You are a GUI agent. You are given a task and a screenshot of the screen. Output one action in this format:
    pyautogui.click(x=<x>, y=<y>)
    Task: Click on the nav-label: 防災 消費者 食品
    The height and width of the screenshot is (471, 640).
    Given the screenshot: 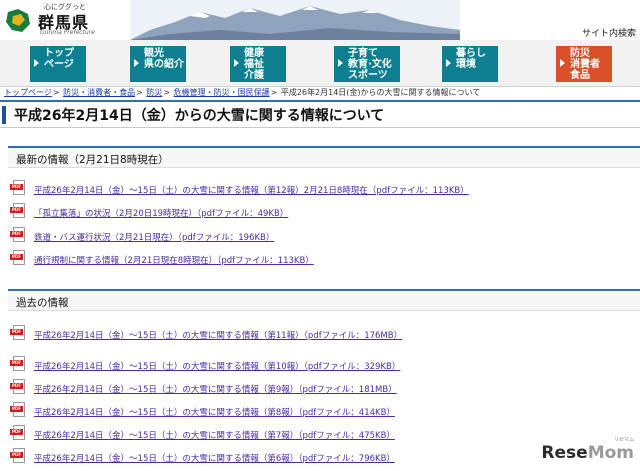 What is the action you would take?
    pyautogui.click(x=585, y=64)
    